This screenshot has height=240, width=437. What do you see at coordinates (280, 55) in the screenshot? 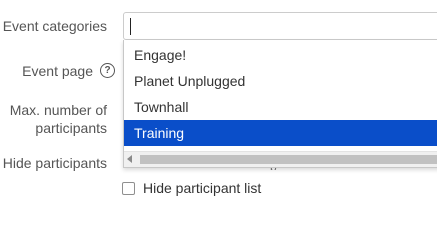
I see `dropdown-option-engage: Engage!` at bounding box center [280, 55].